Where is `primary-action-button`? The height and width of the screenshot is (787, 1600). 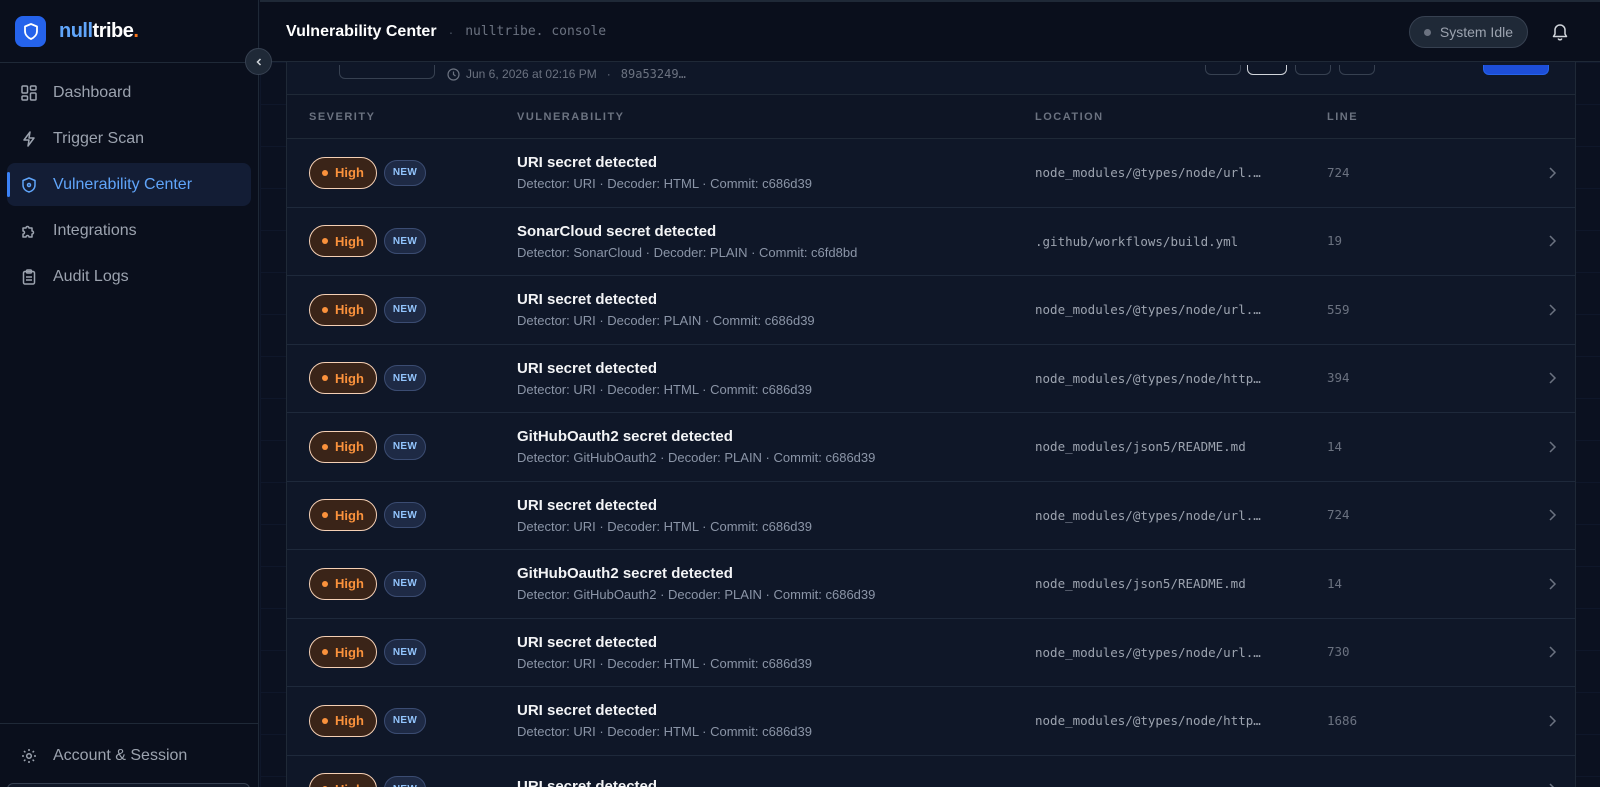
primary-action-button is located at coordinates (1516, 70).